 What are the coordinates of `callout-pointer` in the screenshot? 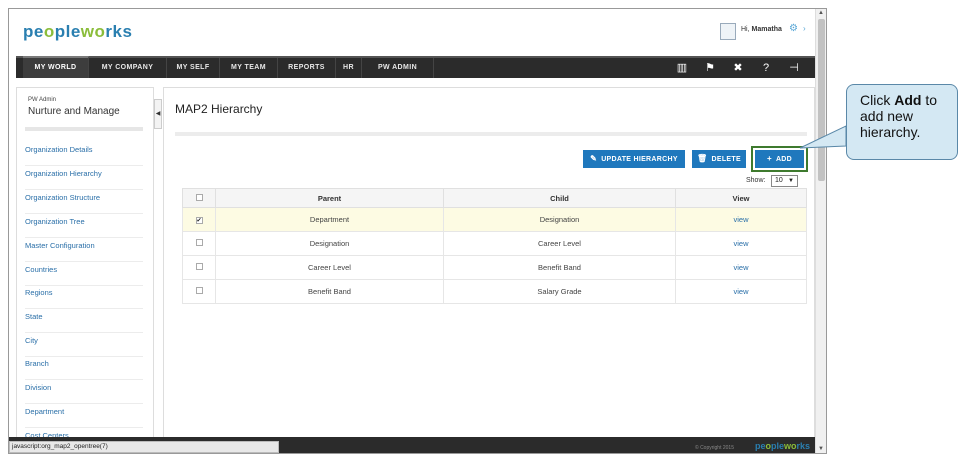 It's located at (823, 137).